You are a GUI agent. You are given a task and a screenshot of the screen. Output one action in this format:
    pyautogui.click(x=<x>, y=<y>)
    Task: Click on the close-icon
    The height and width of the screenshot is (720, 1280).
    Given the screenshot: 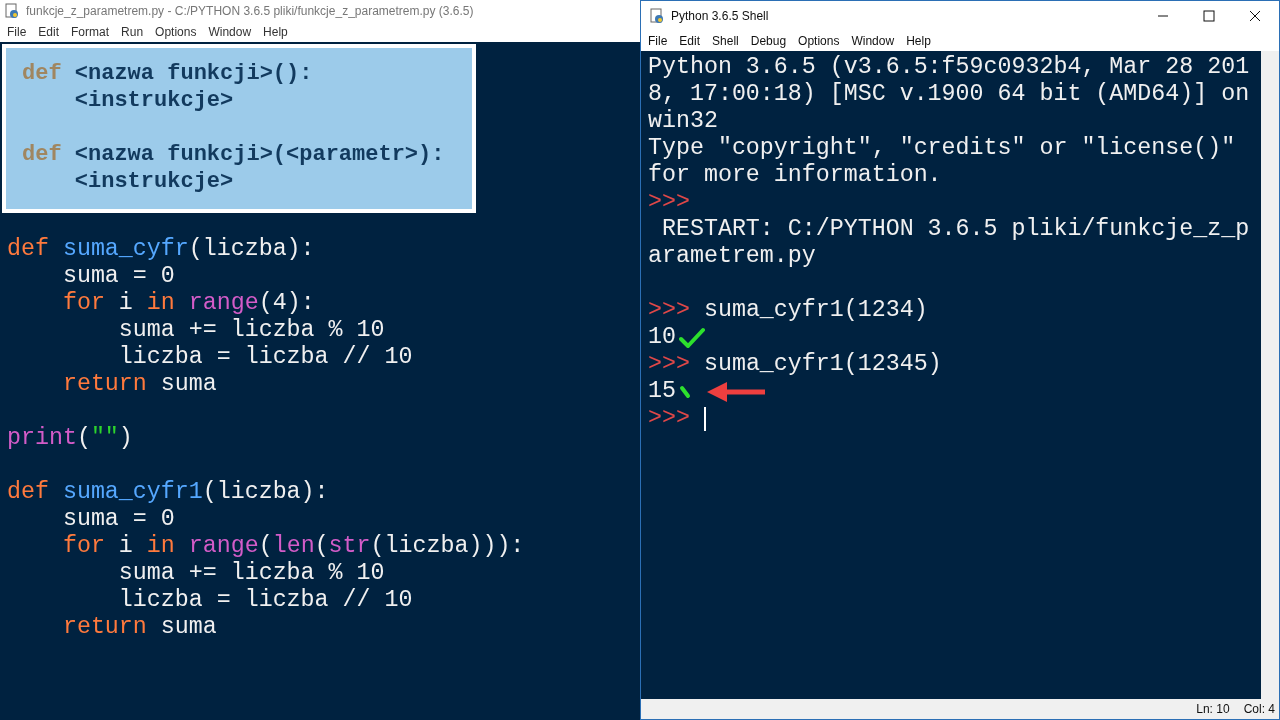 What is the action you would take?
    pyautogui.click(x=1255, y=16)
    